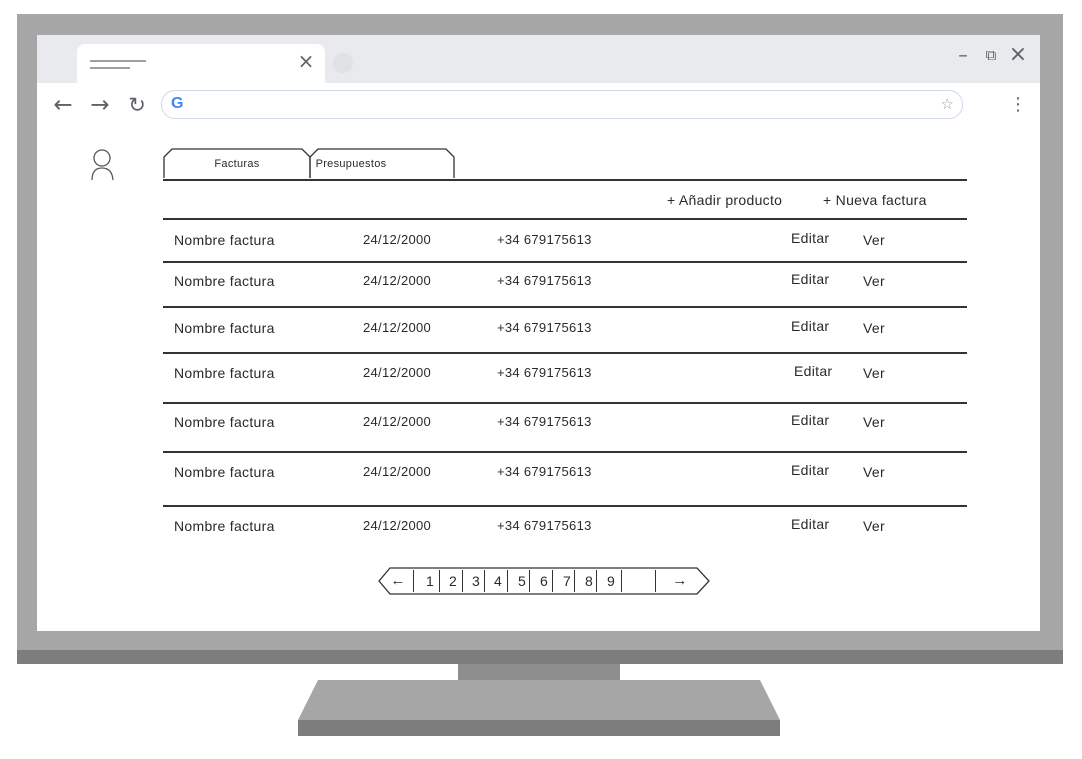 This screenshot has height=759, width=1082. What do you see at coordinates (875, 200) in the screenshot?
I see `new-invoice-button: + Nueva factura` at bounding box center [875, 200].